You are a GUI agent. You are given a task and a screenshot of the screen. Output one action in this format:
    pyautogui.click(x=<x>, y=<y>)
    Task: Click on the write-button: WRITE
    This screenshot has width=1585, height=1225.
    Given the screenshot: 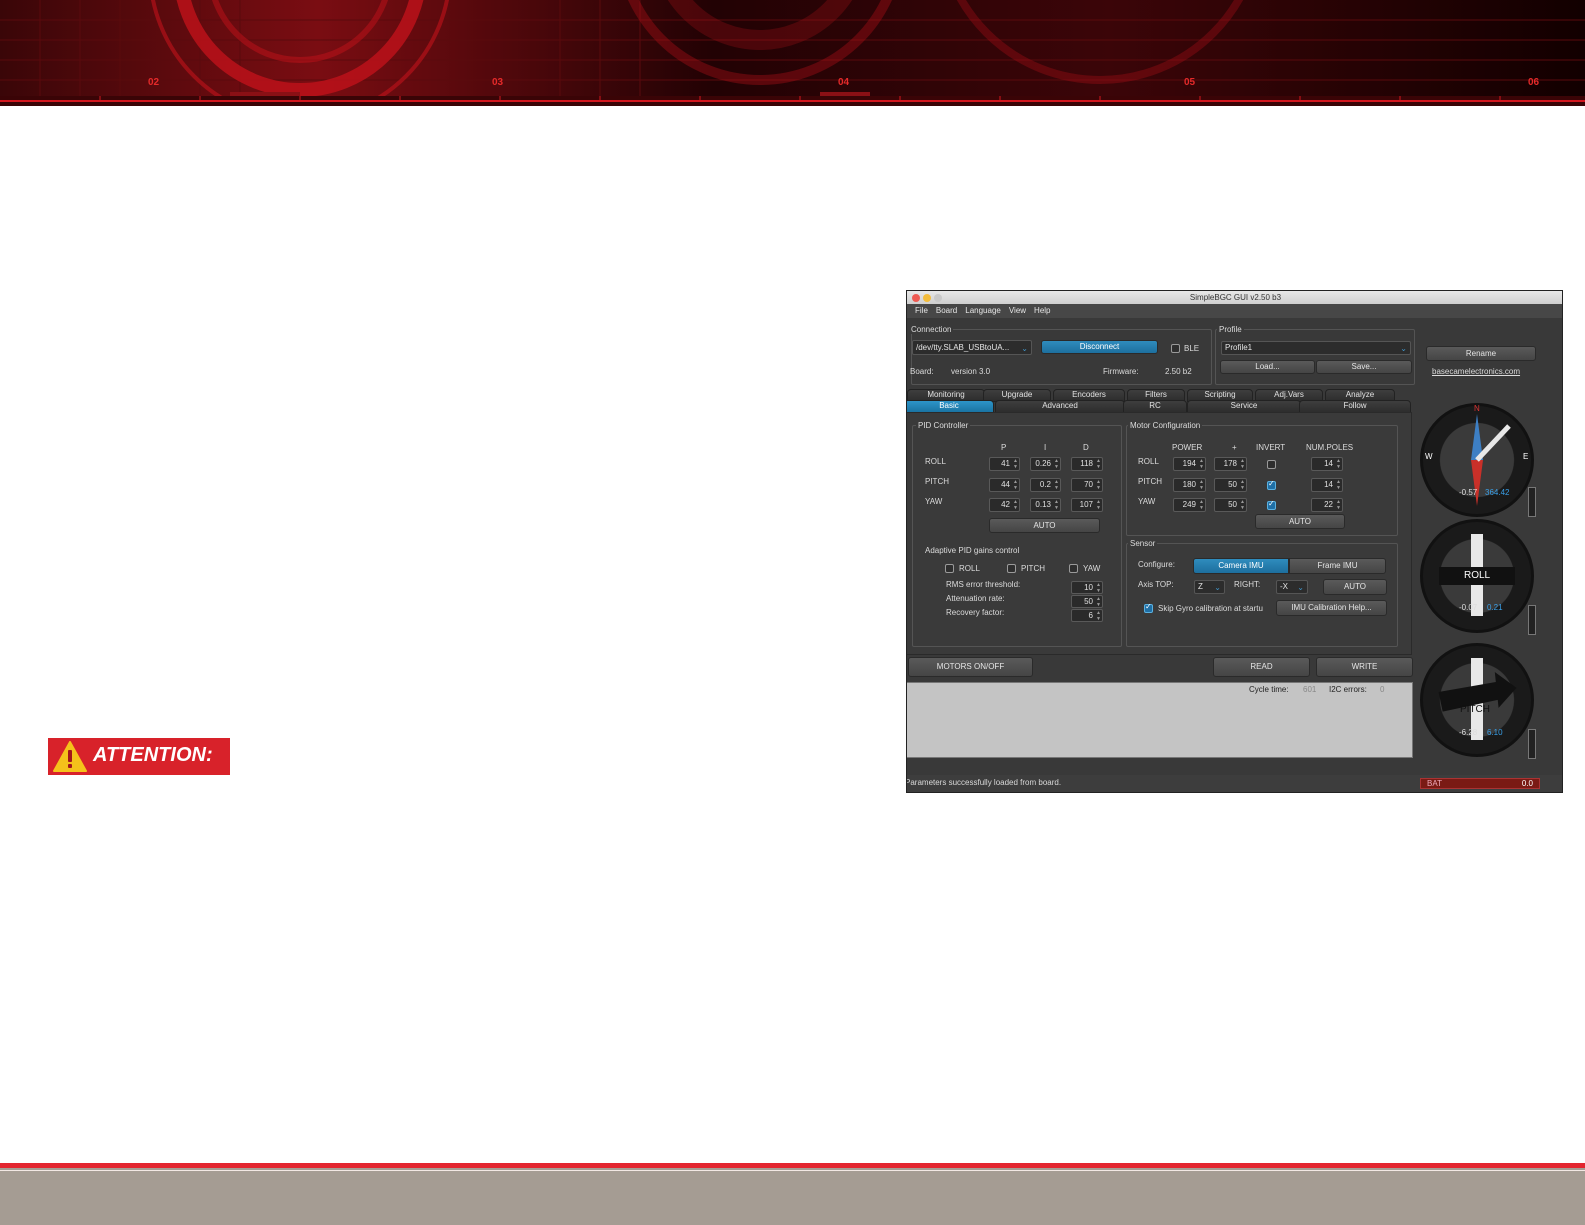 What is the action you would take?
    pyautogui.click(x=1364, y=667)
    